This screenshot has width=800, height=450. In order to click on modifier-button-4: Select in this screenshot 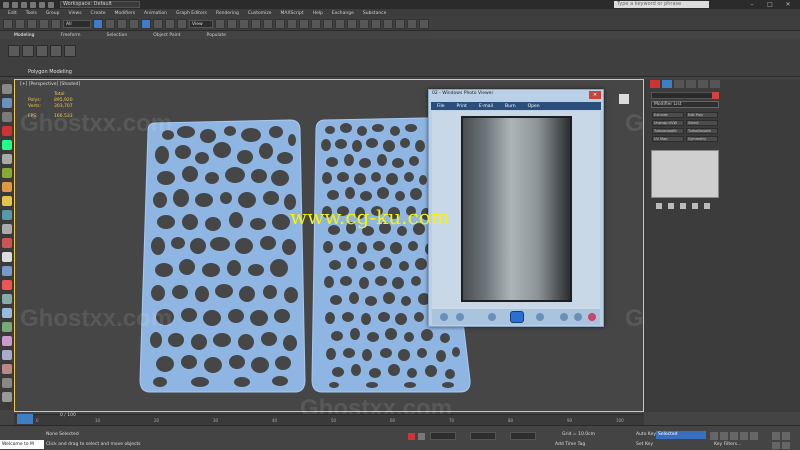, I will do `click(702, 123)`.